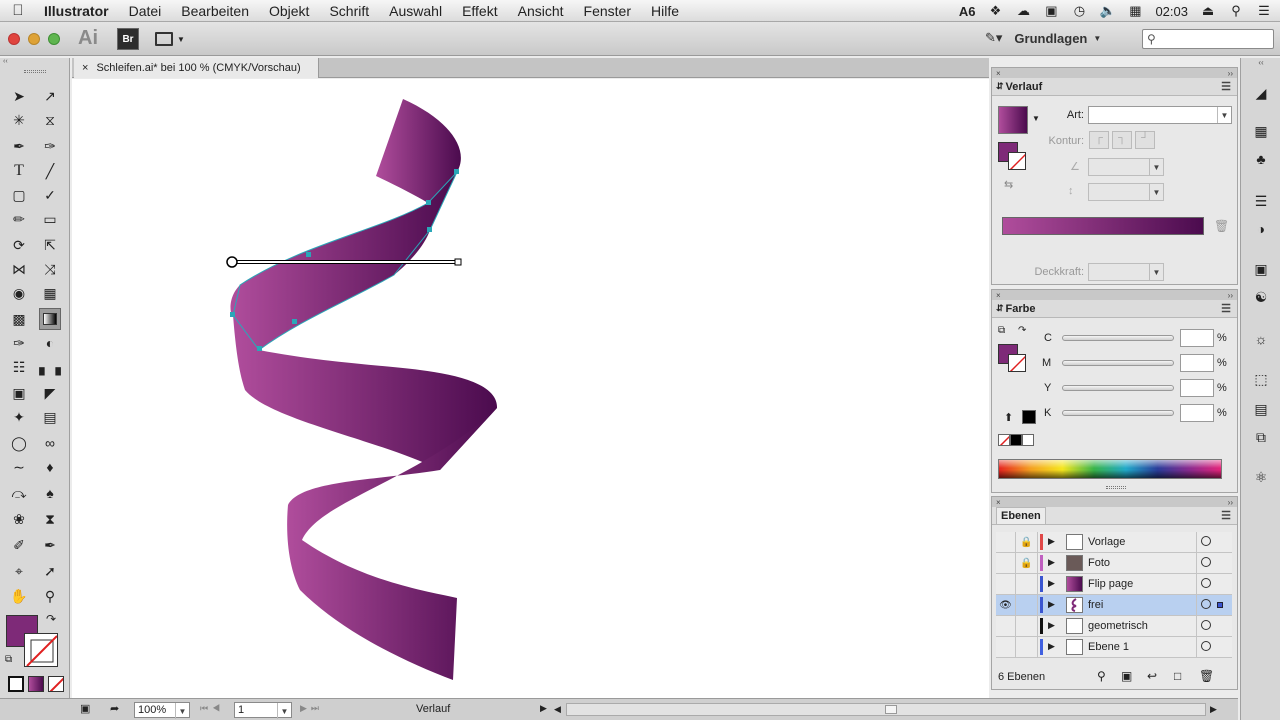 Image resolution: width=1280 pixels, height=720 pixels. I want to click on gradient-panel-title: Verlauf, so click(1024, 87).